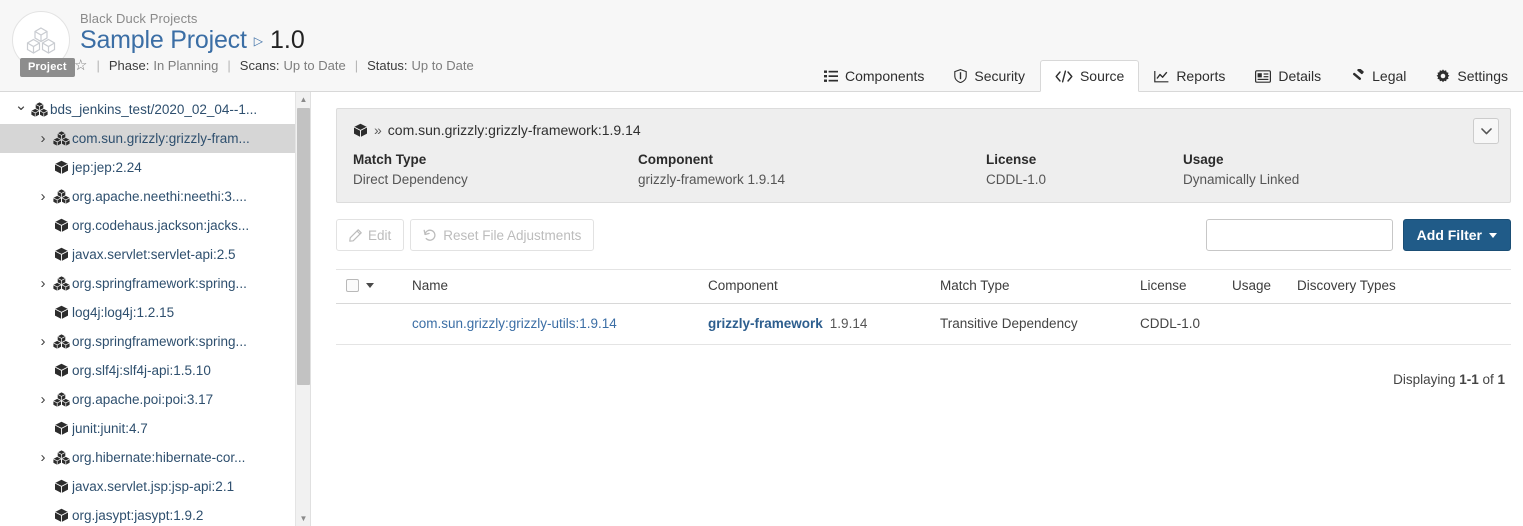 The width and height of the screenshot is (1523, 526). I want to click on tree-item: › org.apache.poi:poi:3.17, so click(155, 399).